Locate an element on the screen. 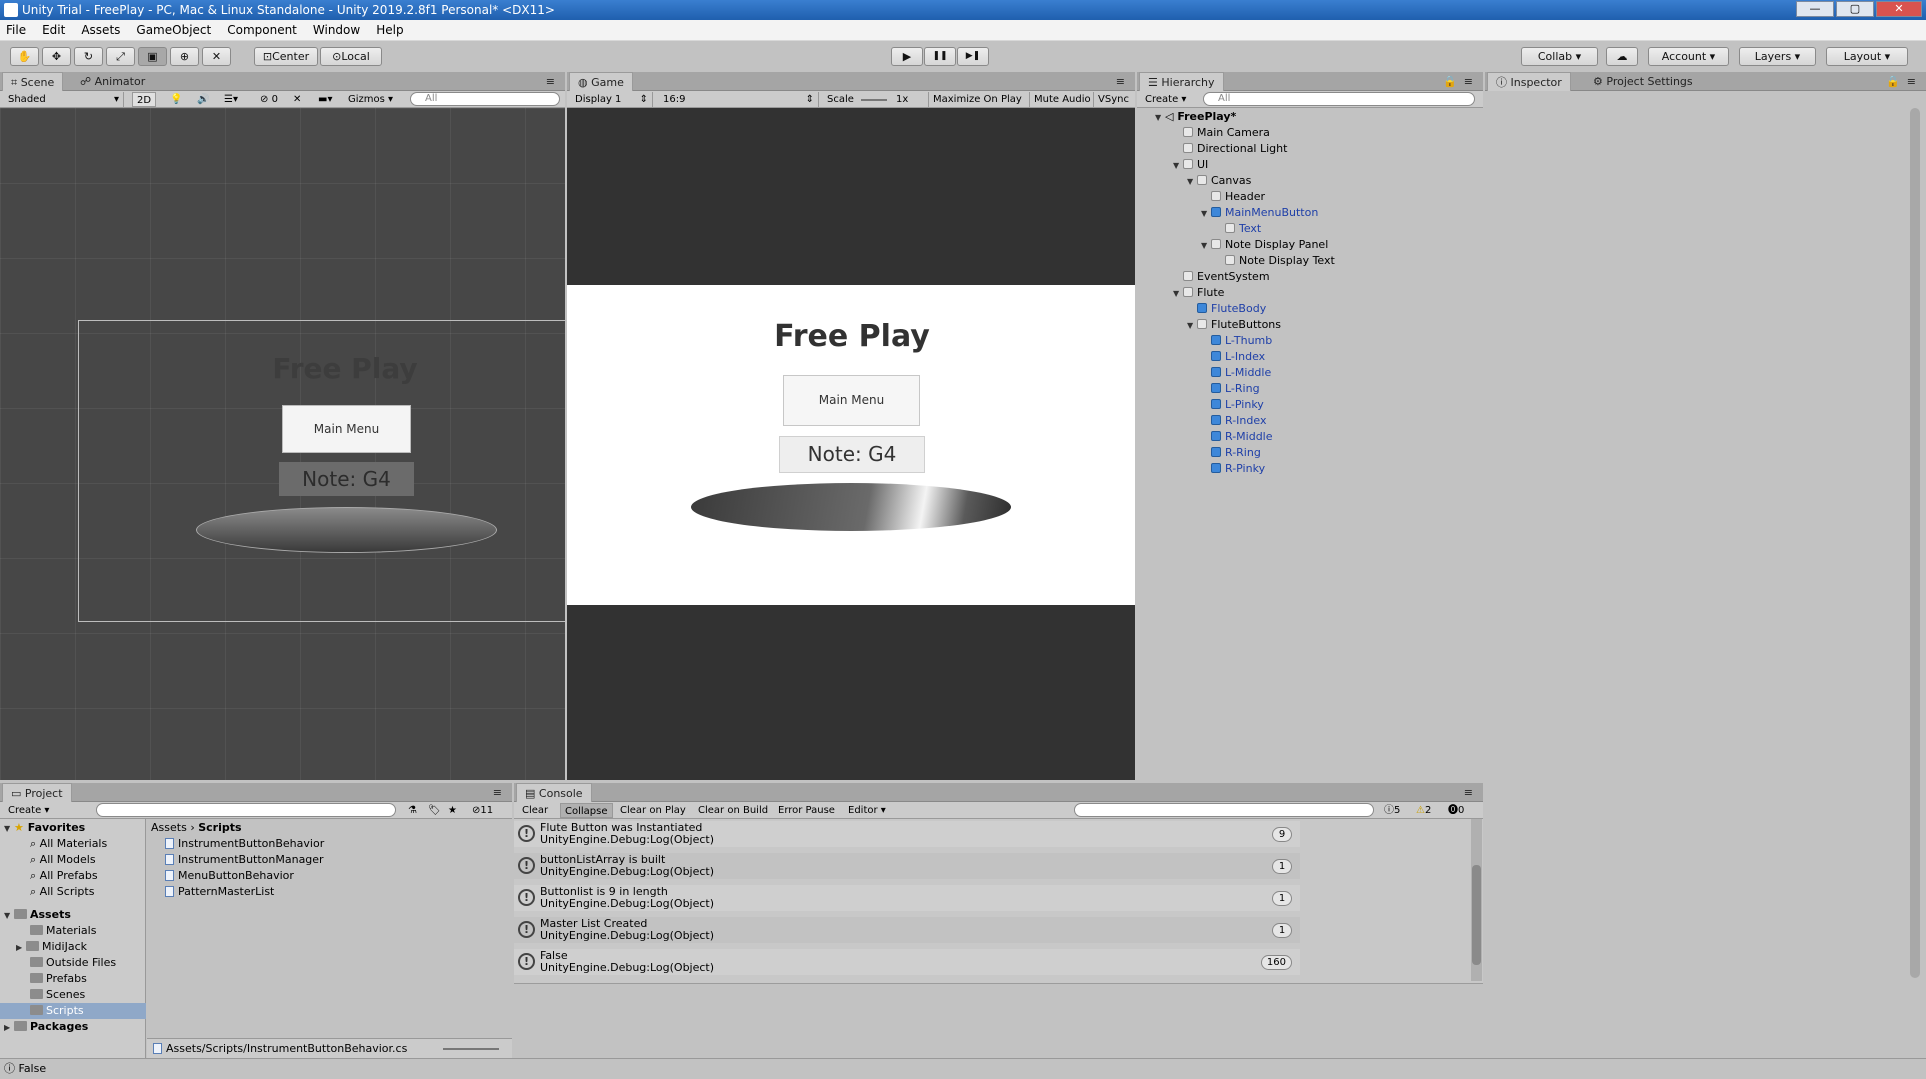  console-scrollbar is located at coordinates (1476, 900).